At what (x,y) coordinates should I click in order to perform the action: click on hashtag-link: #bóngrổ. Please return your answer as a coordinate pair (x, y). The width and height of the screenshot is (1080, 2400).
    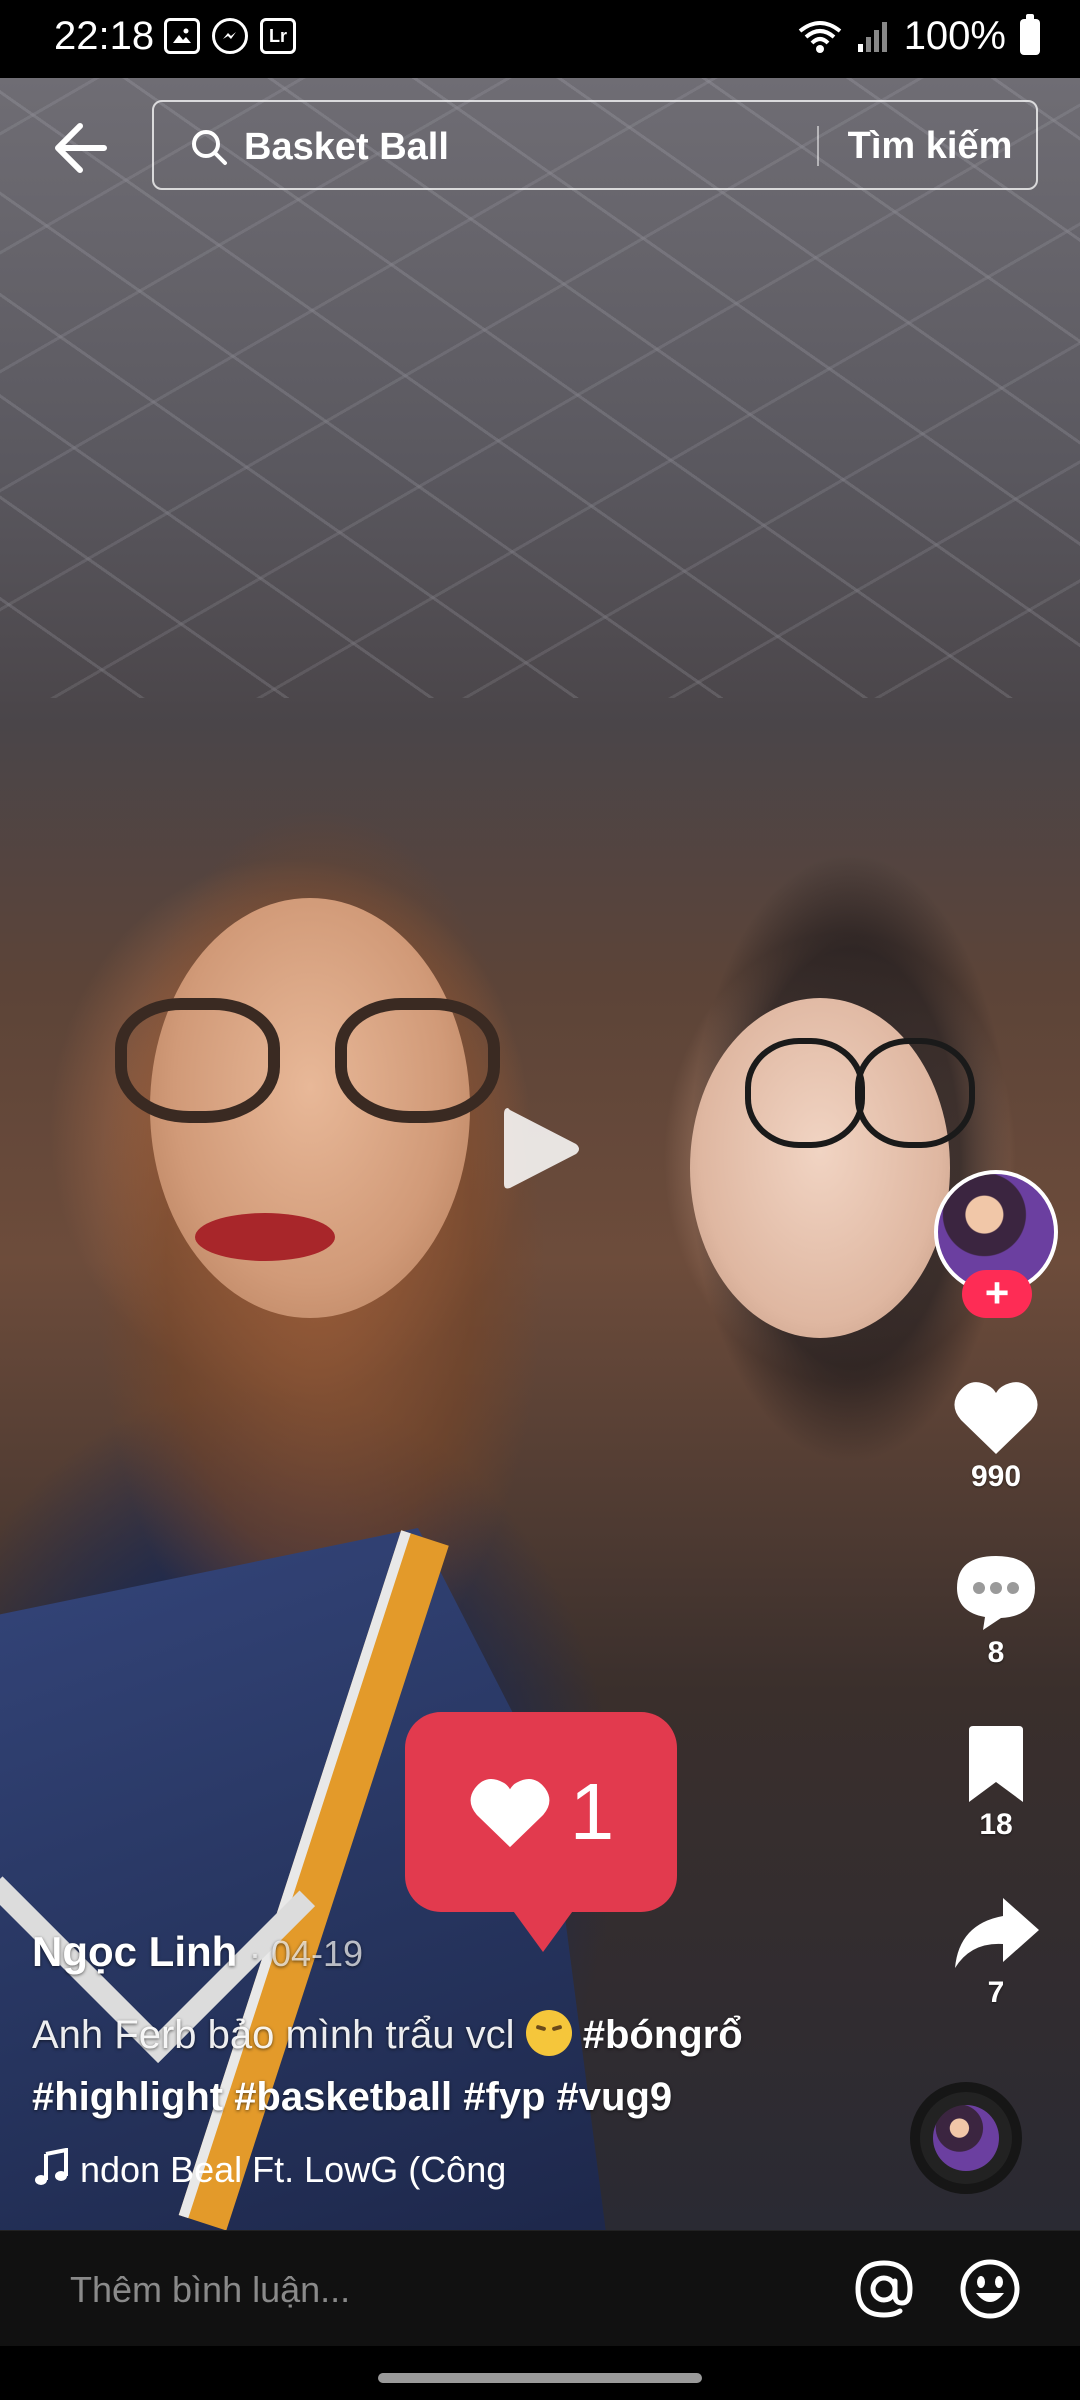
    Looking at the image, I should click on (663, 2035).